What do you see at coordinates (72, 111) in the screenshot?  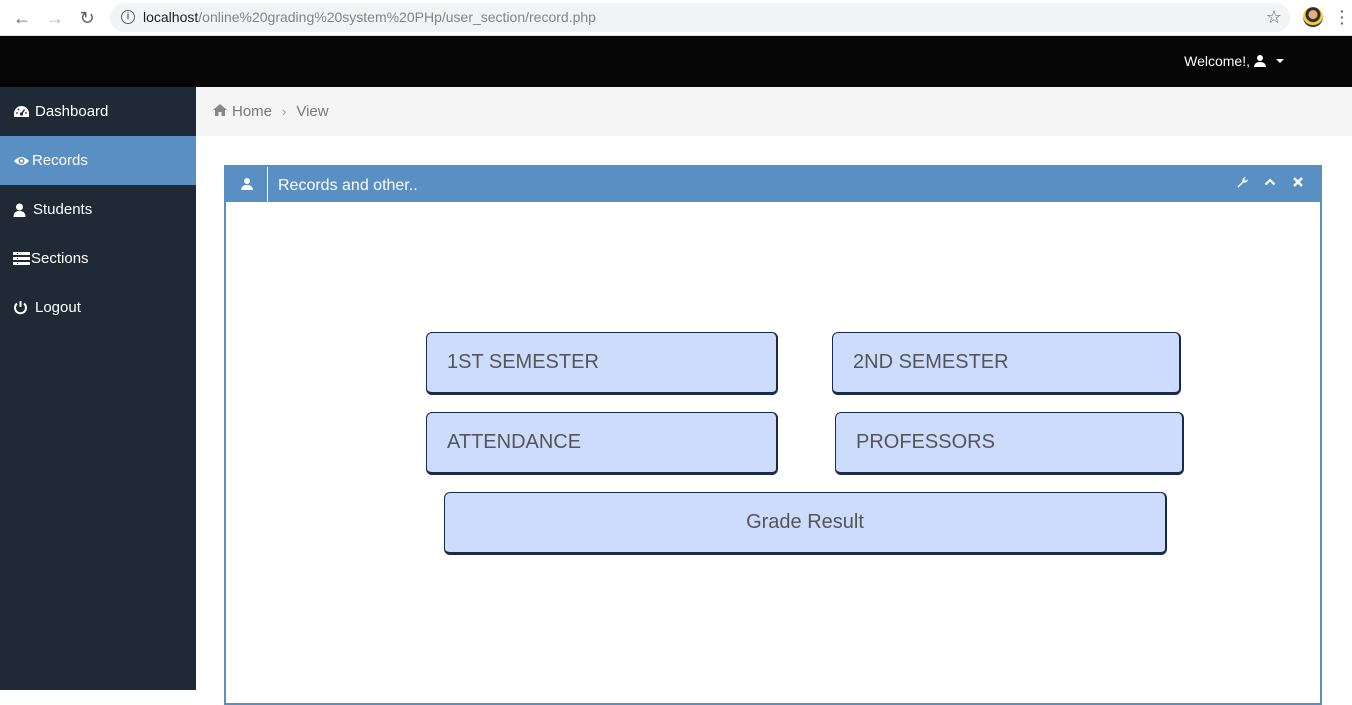 I see `sidebar-item-label: Dashboard` at bounding box center [72, 111].